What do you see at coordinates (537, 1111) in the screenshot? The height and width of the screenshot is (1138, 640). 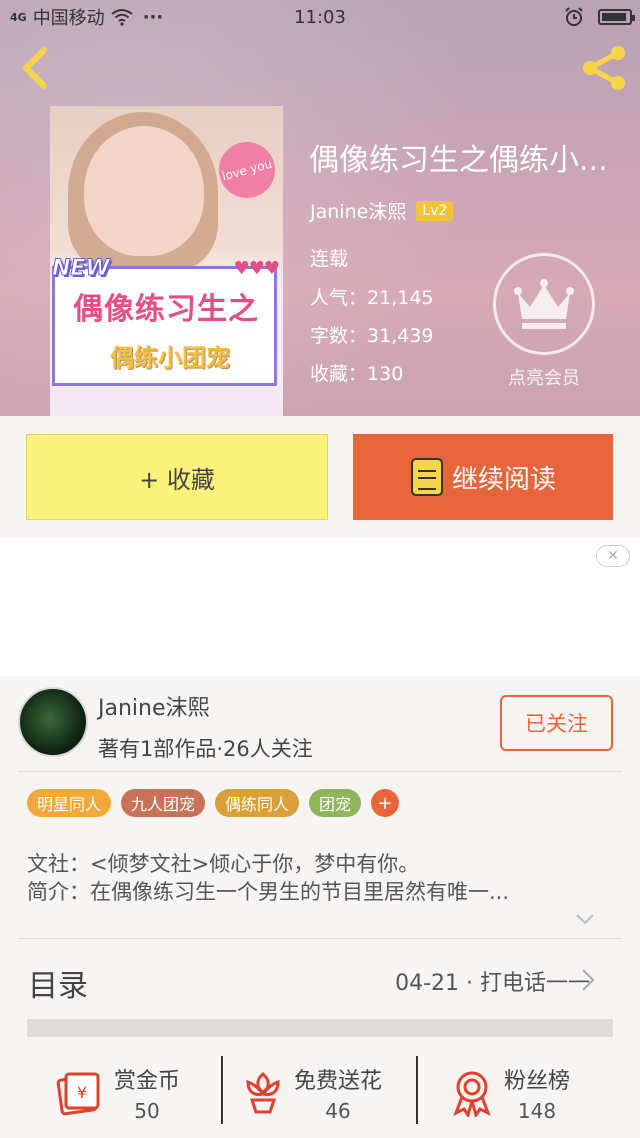 I see `fan-ranking-count: 148` at bounding box center [537, 1111].